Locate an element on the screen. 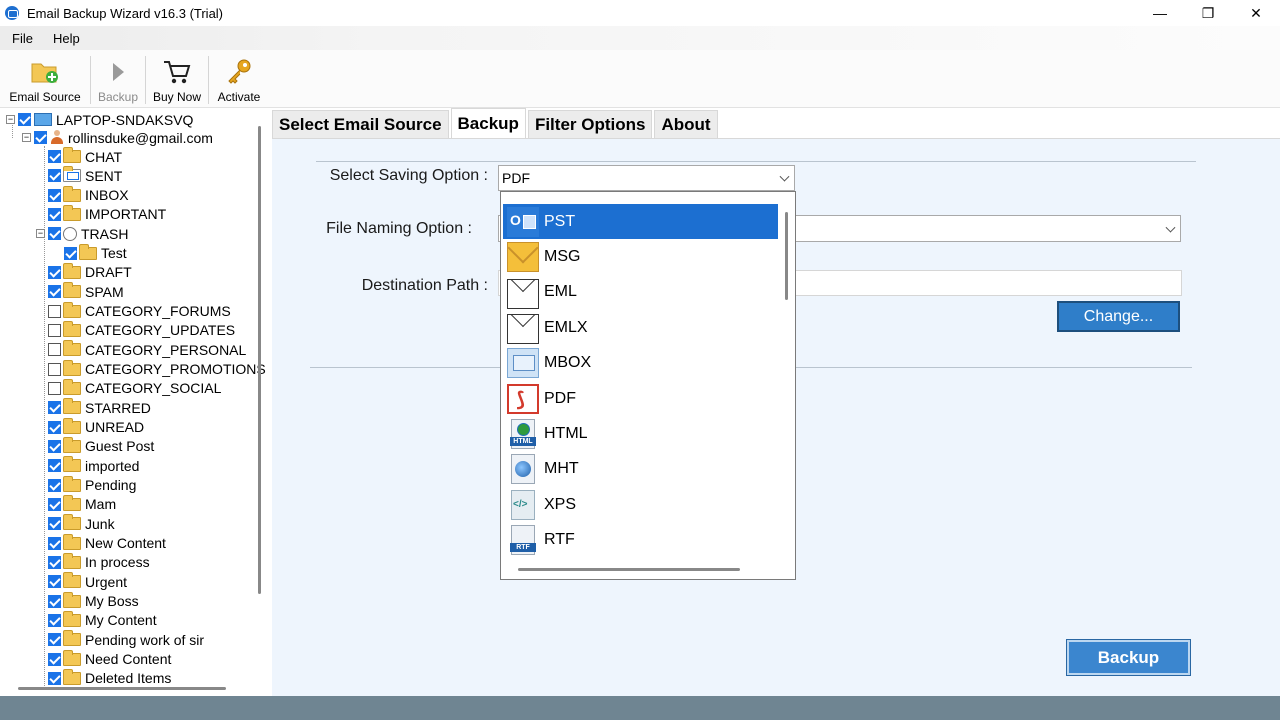 This screenshot has width=1280, height=720. folder-icon is located at coordinates (72, 676).